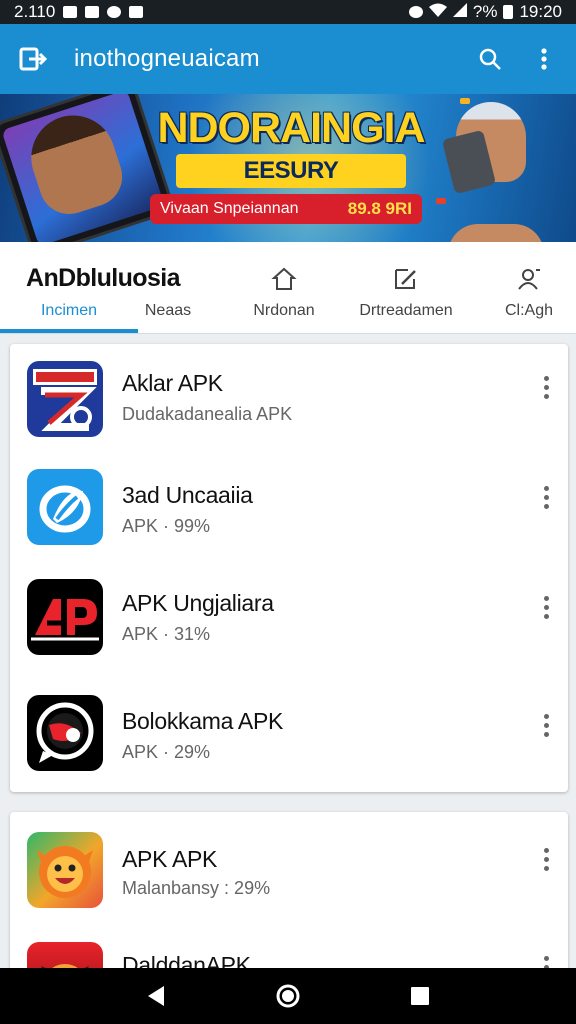  I want to click on status-time-left: 2.110, so click(35, 11).